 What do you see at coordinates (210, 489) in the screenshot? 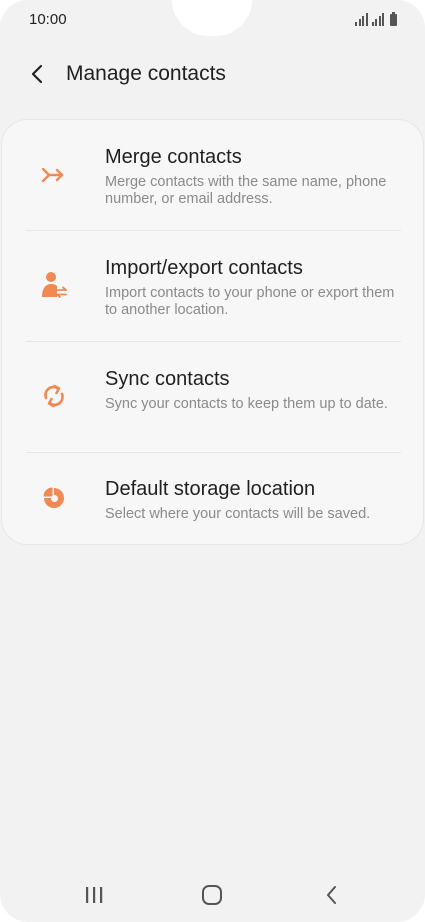
I see `menu-item-title: Default storage location` at bounding box center [210, 489].